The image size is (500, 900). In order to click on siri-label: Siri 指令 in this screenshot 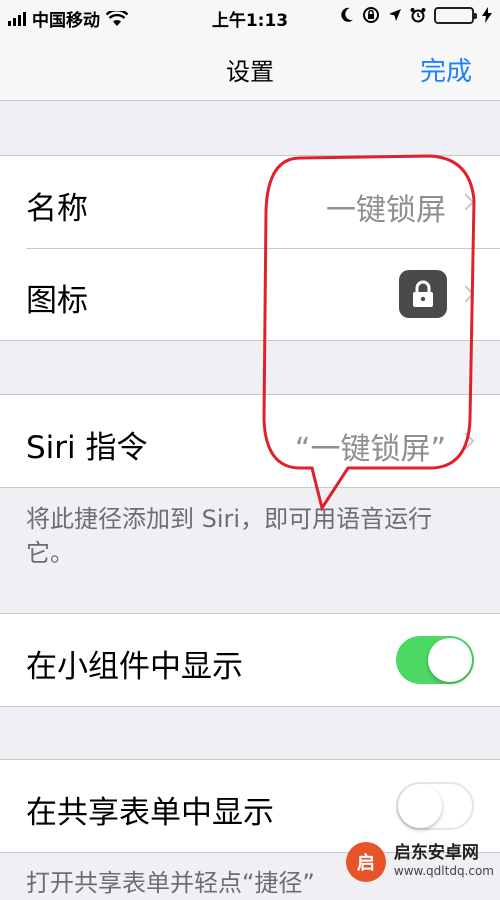, I will do `click(87, 448)`.